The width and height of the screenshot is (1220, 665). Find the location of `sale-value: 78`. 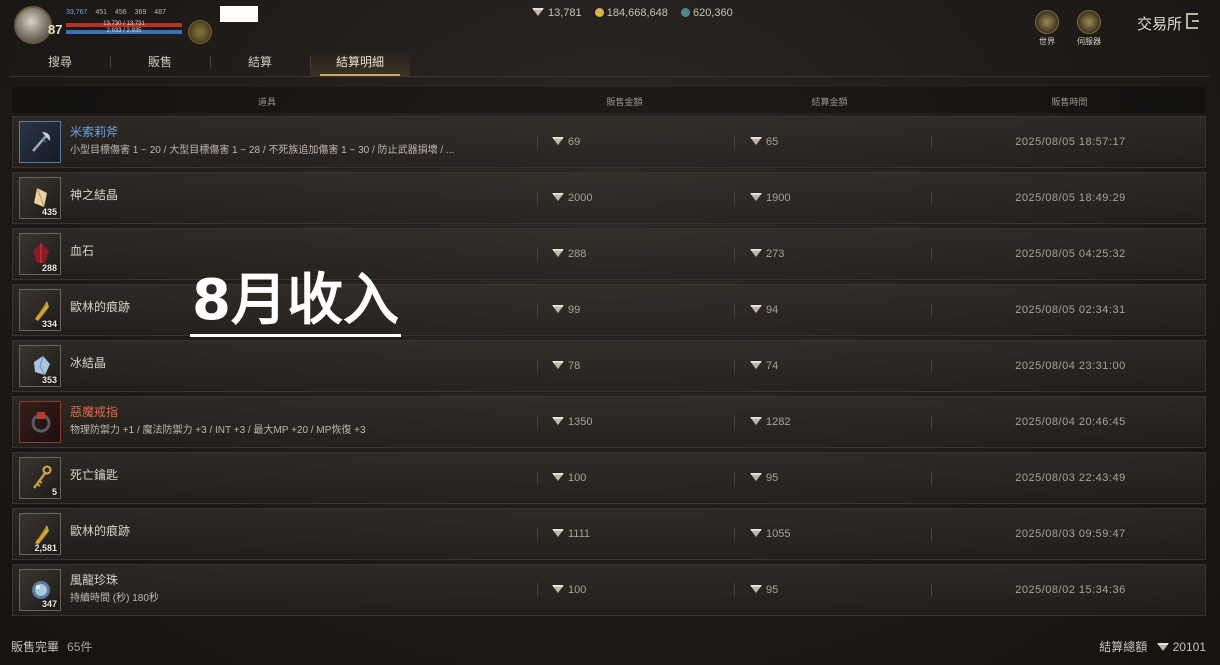

sale-value: 78 is located at coordinates (574, 366).